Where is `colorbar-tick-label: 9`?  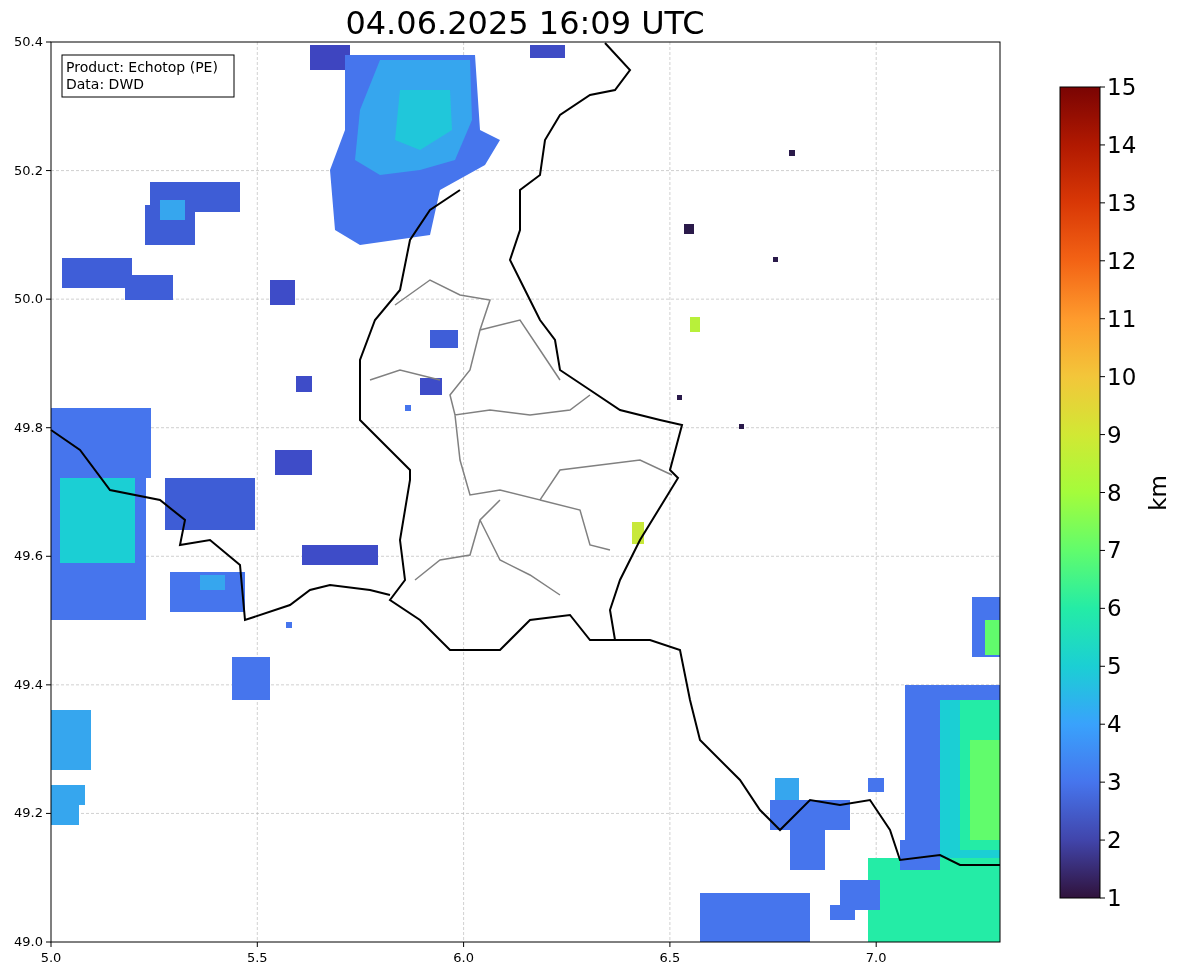 colorbar-tick-label: 9 is located at coordinates (1114, 434).